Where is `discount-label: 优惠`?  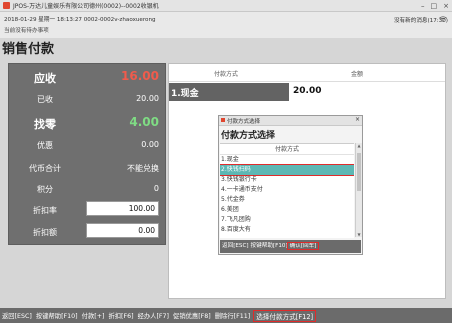
discount-label: 优惠 is located at coordinates (45, 145).